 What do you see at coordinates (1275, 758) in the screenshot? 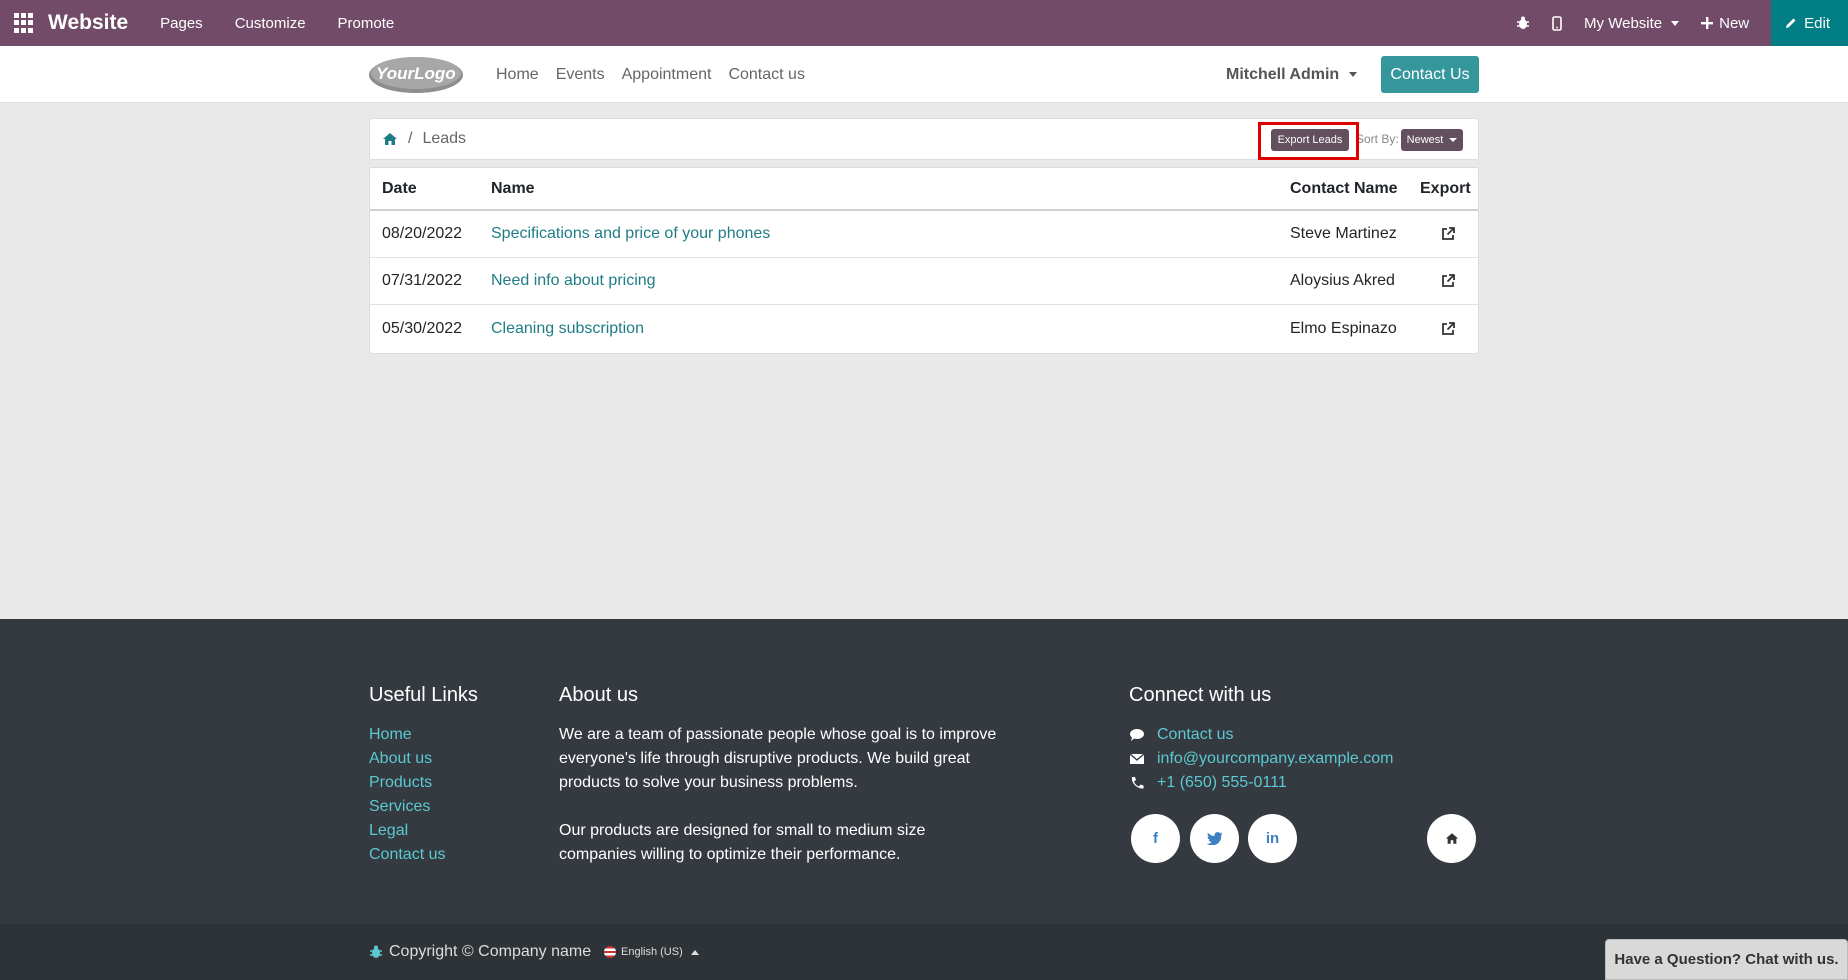
I see `email-label: info@yourcompany.example.com` at bounding box center [1275, 758].